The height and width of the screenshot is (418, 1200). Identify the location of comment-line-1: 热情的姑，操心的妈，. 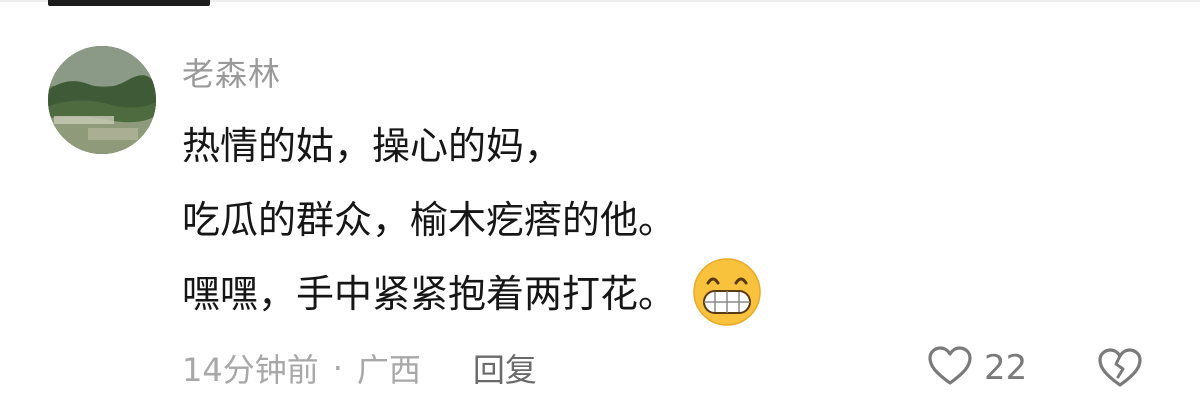
(632, 146).